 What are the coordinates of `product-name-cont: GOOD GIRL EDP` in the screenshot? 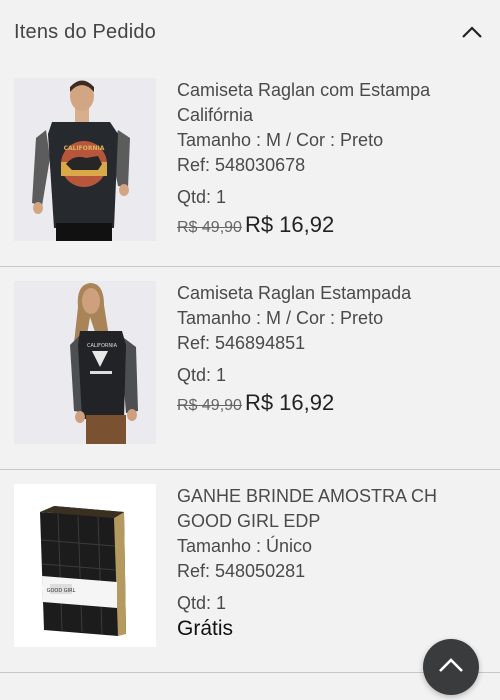 It's located at (331, 521).